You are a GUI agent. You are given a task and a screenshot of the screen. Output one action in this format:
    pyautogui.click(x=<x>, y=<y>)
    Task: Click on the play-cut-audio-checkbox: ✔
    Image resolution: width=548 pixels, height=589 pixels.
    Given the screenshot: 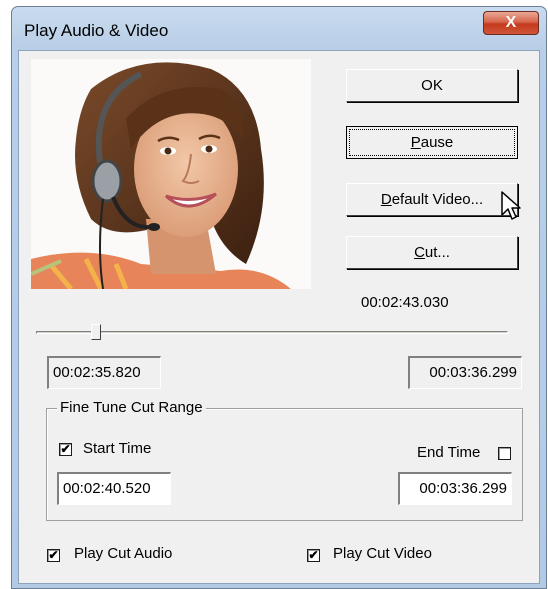 What is the action you would take?
    pyautogui.click(x=53, y=555)
    